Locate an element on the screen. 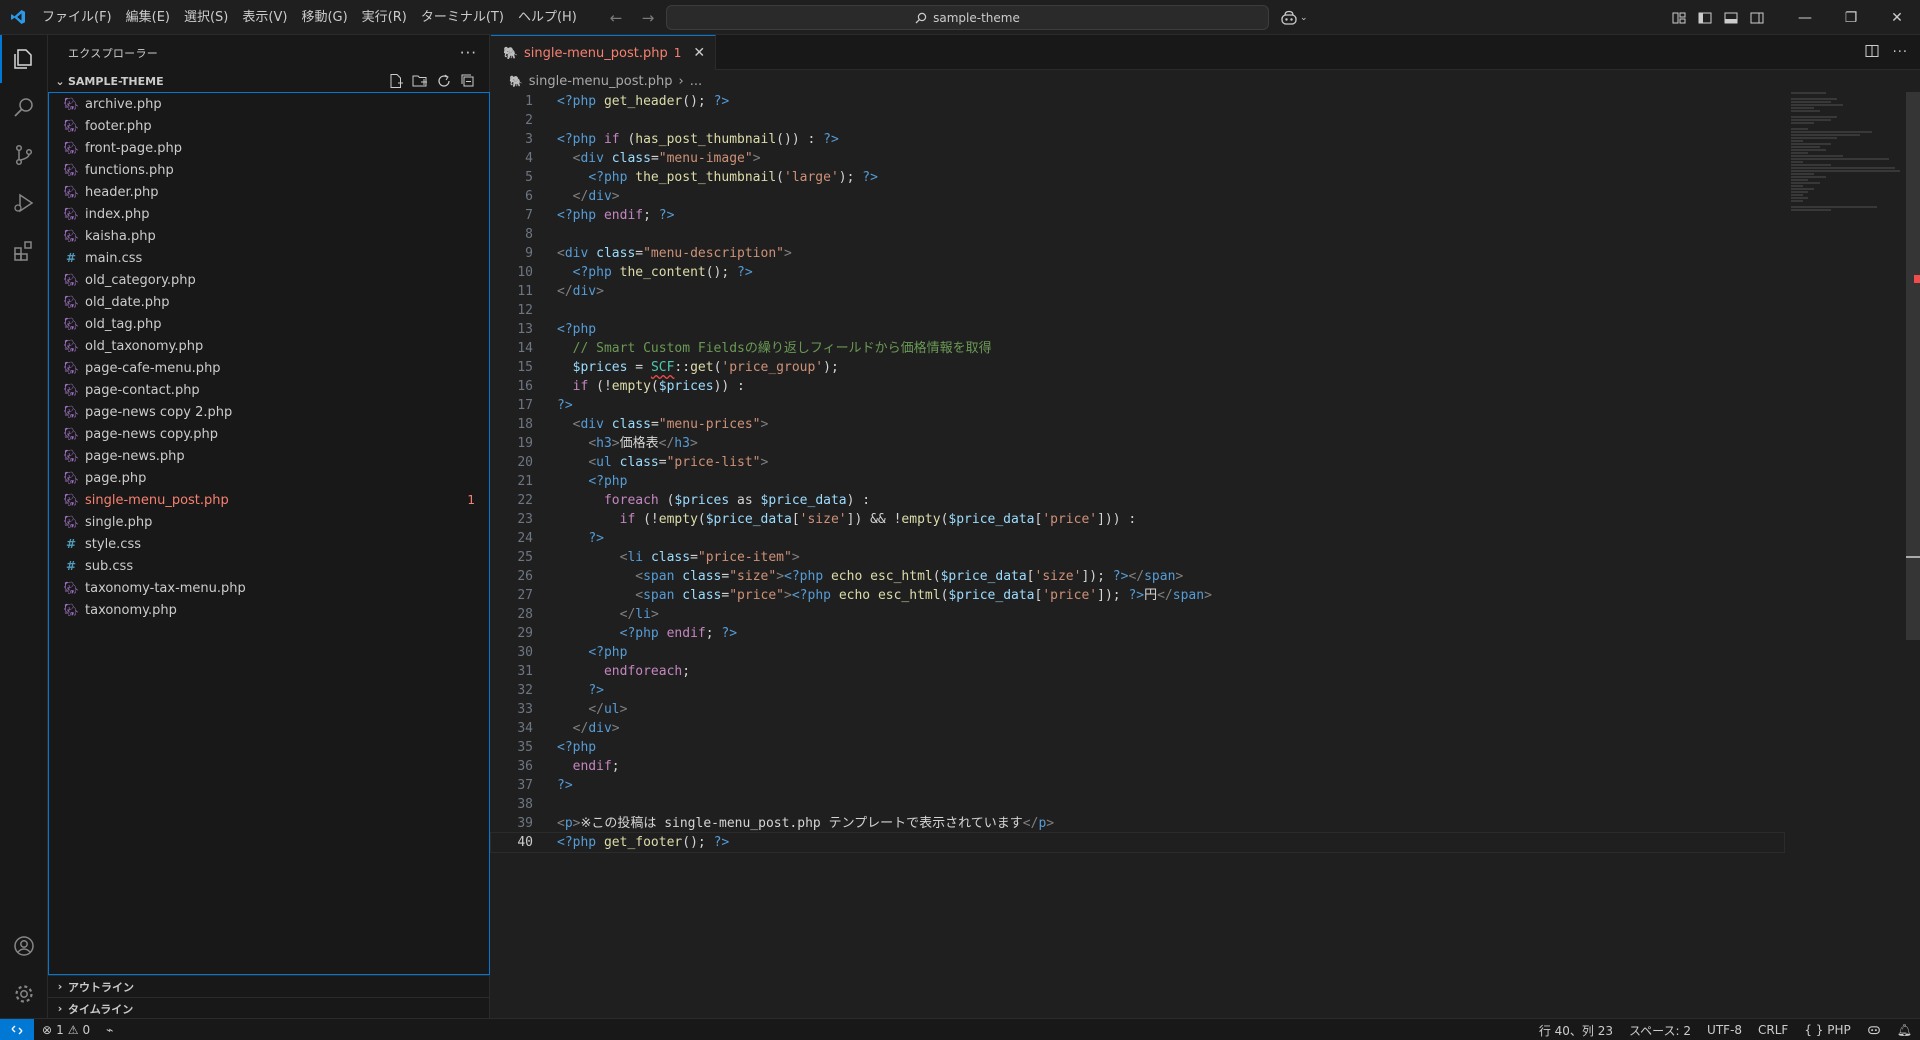 The width and height of the screenshot is (1920, 1040). file-item: 🐘︎ kaisha.php is located at coordinates (269, 236).